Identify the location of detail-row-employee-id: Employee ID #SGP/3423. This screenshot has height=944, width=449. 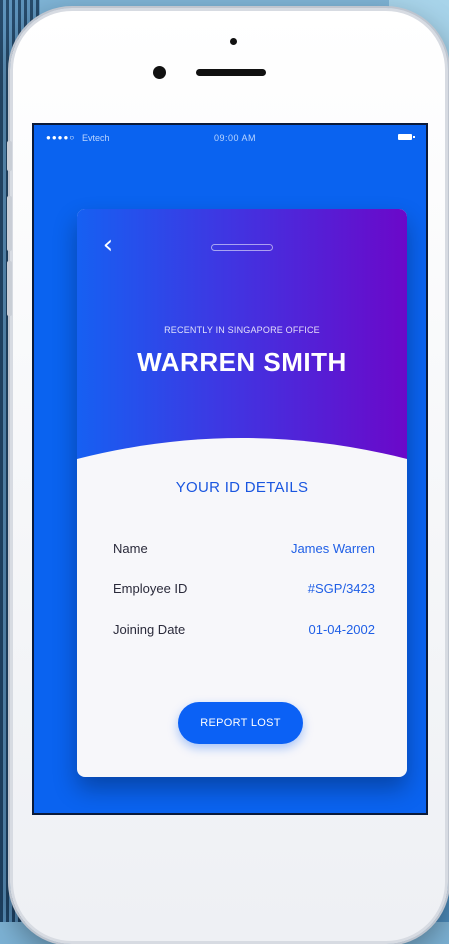
(244, 590).